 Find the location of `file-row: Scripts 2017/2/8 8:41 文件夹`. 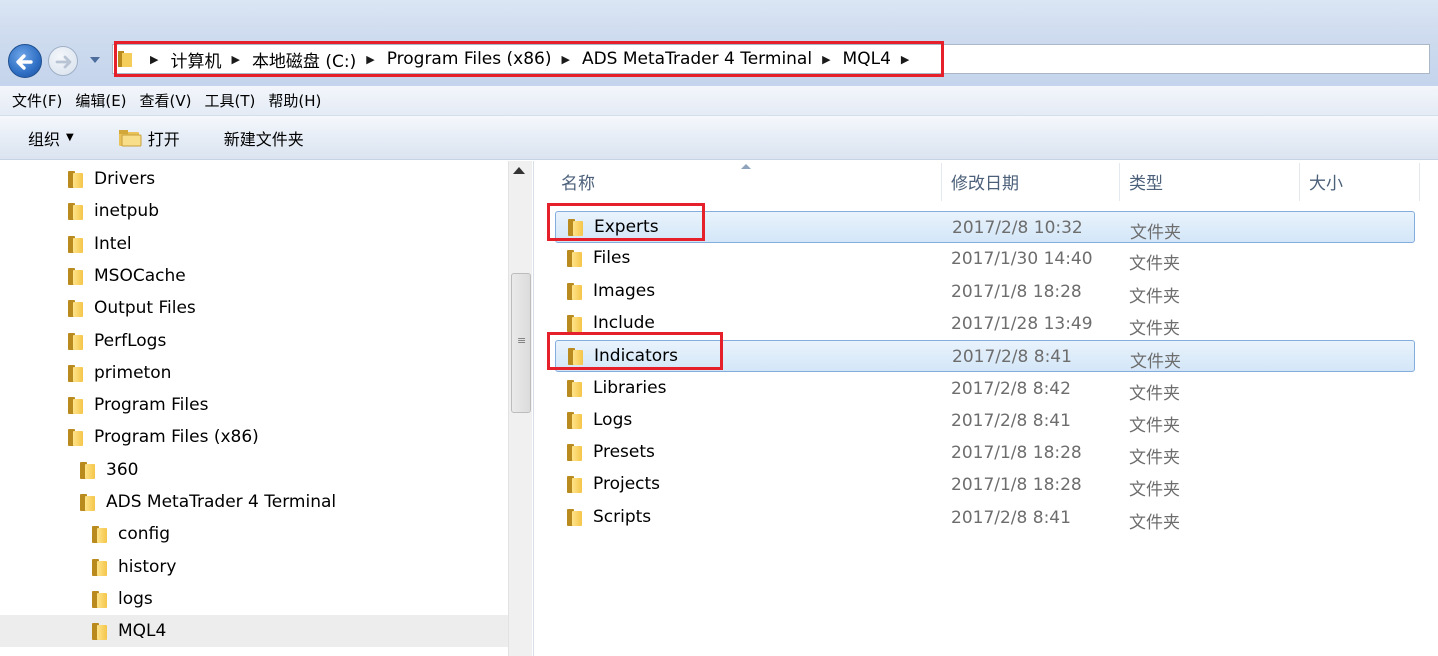

file-row: Scripts 2017/2/8 8:41 文件夹 is located at coordinates (985, 518).